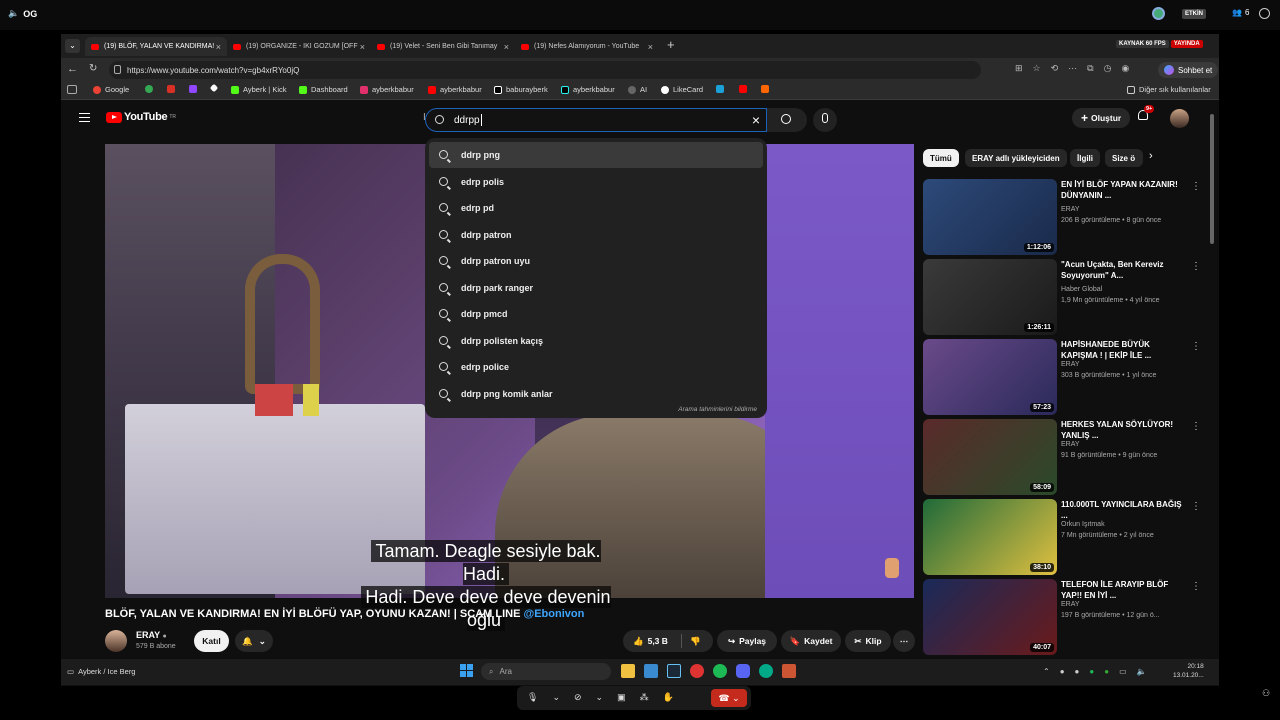 The image size is (1280, 720). I want to click on tab-3: (19) Velet - Seni Ben Gibi Tanımay ×, so click(443, 46).